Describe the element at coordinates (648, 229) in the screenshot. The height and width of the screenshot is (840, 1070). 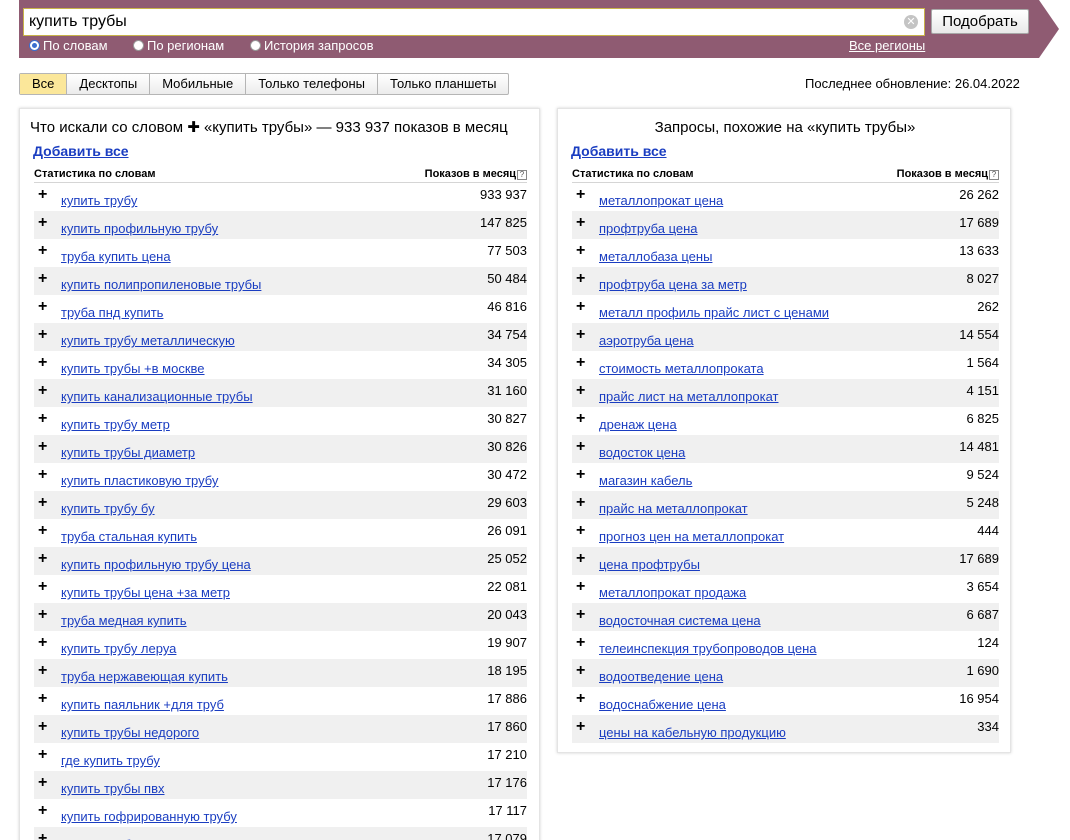
I see `phrase-link: профтруба цена` at that location.